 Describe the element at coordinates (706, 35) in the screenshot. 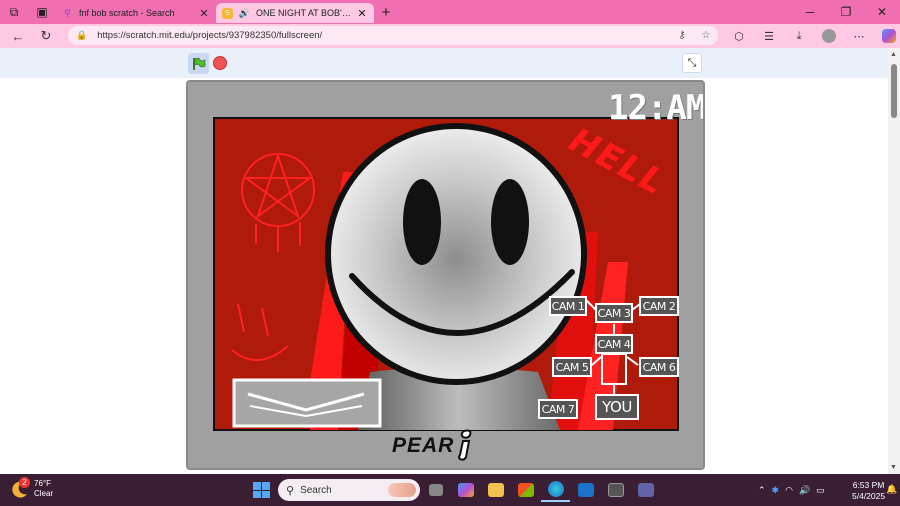

I see `favorite-star-icon: ☆` at that location.